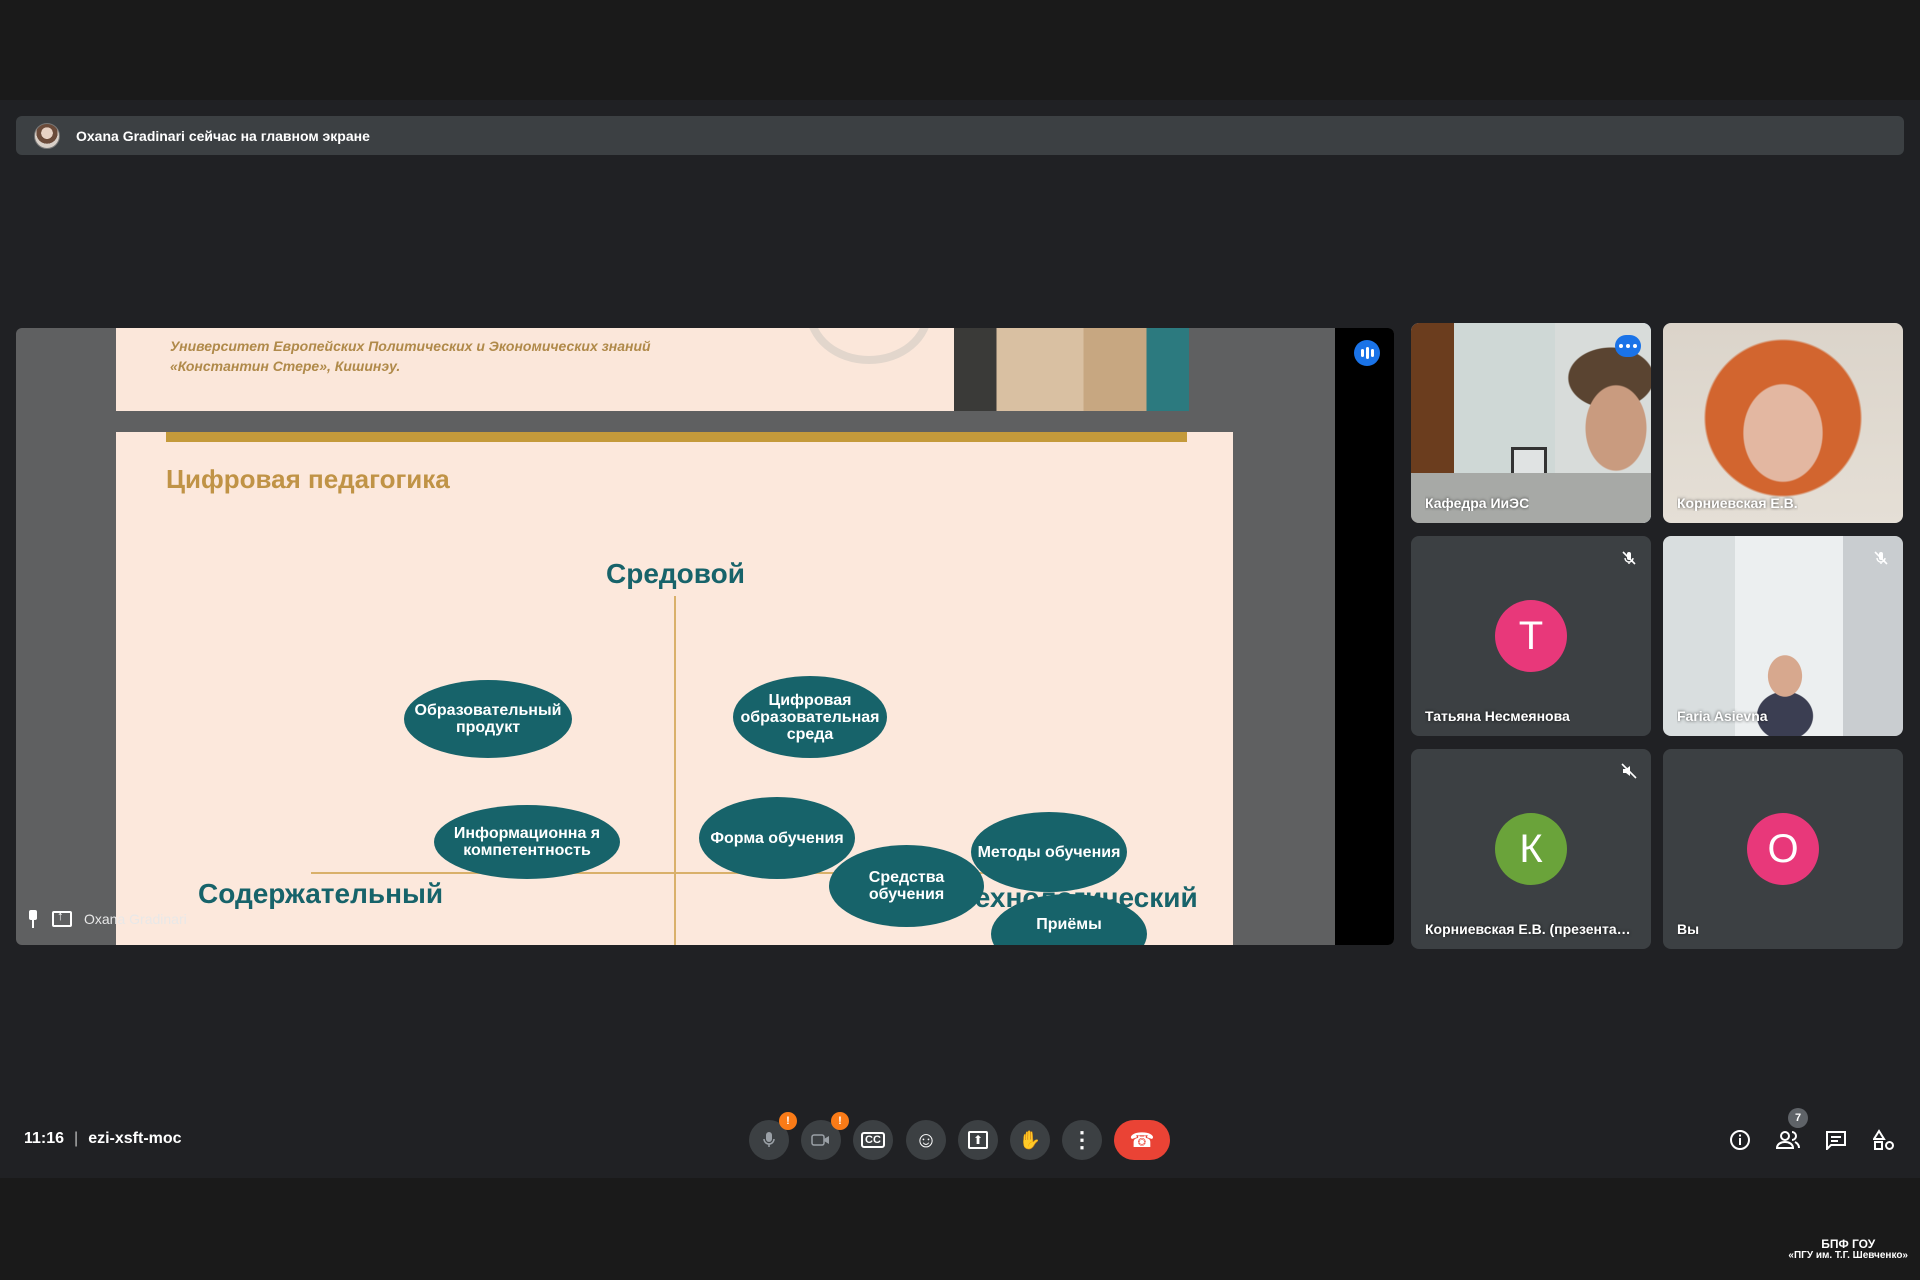 The height and width of the screenshot is (1280, 1920). What do you see at coordinates (1477, 503) in the screenshot?
I see `participant-name: Кафедра ИиЭС` at bounding box center [1477, 503].